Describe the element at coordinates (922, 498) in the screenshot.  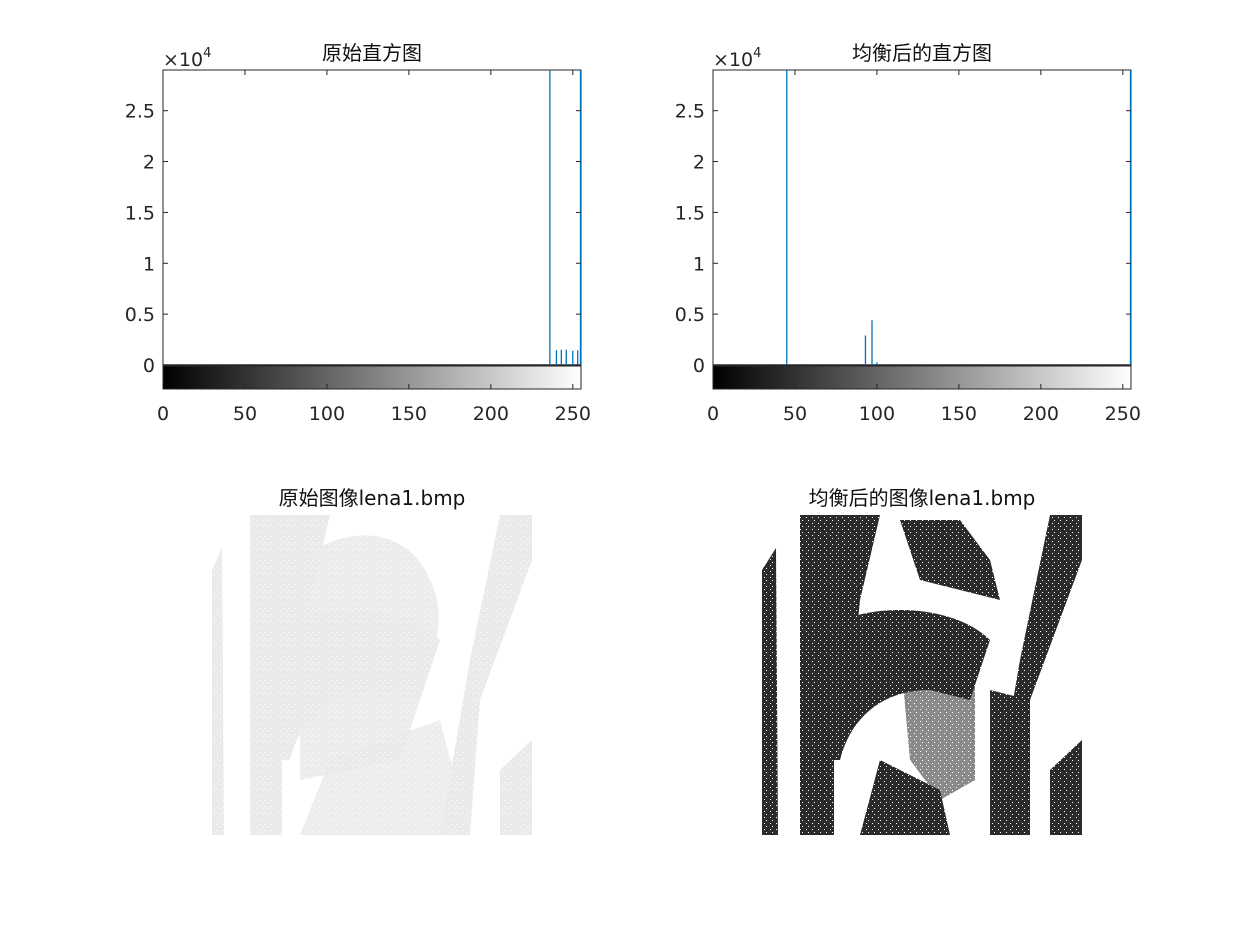
I see `image-title: 均衡后的图像lena1.bmp` at that location.